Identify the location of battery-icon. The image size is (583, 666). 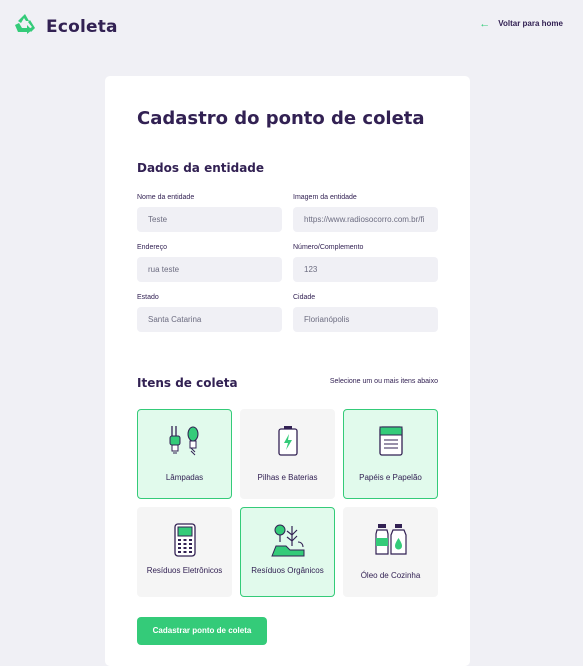
(288, 443).